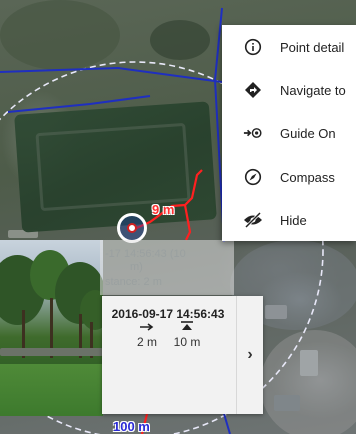 This screenshot has width=356, height=434. I want to click on menu-label: Compass, so click(307, 177).